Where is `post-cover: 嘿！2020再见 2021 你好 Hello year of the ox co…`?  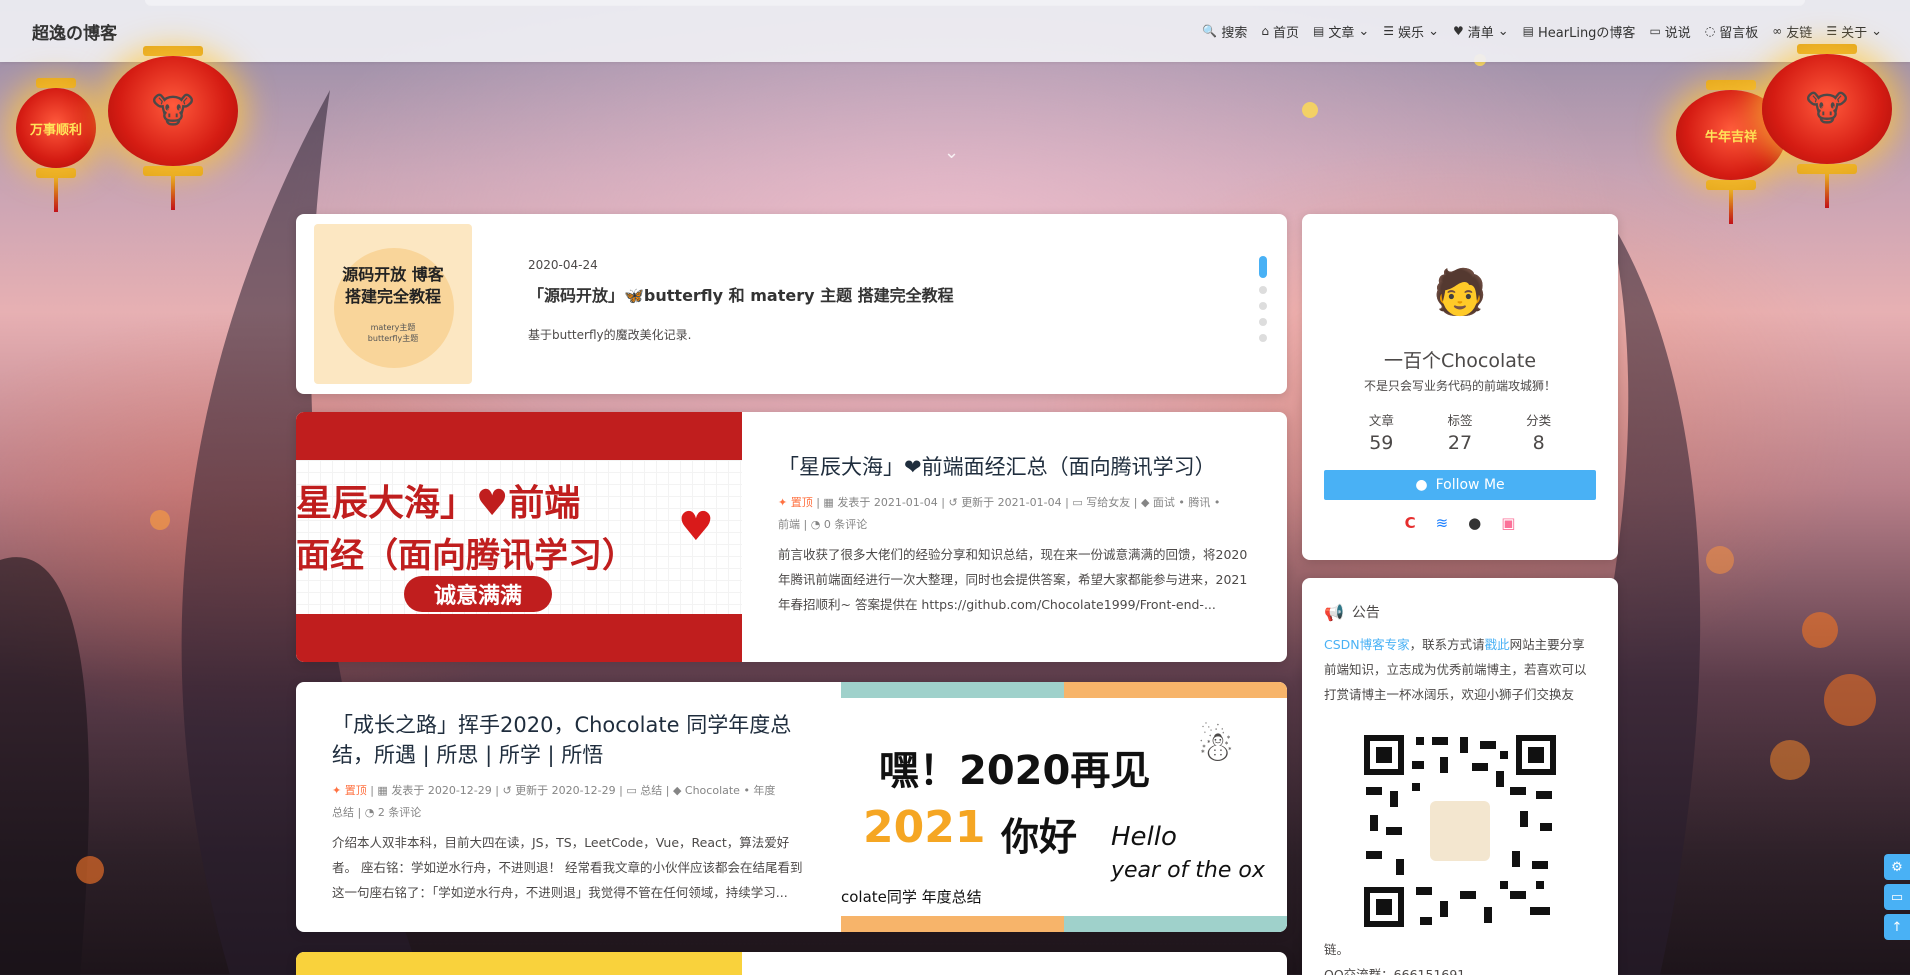
post-cover: 嘿！2020再见 2021 你好 Hello year of the ox co… is located at coordinates (1064, 807).